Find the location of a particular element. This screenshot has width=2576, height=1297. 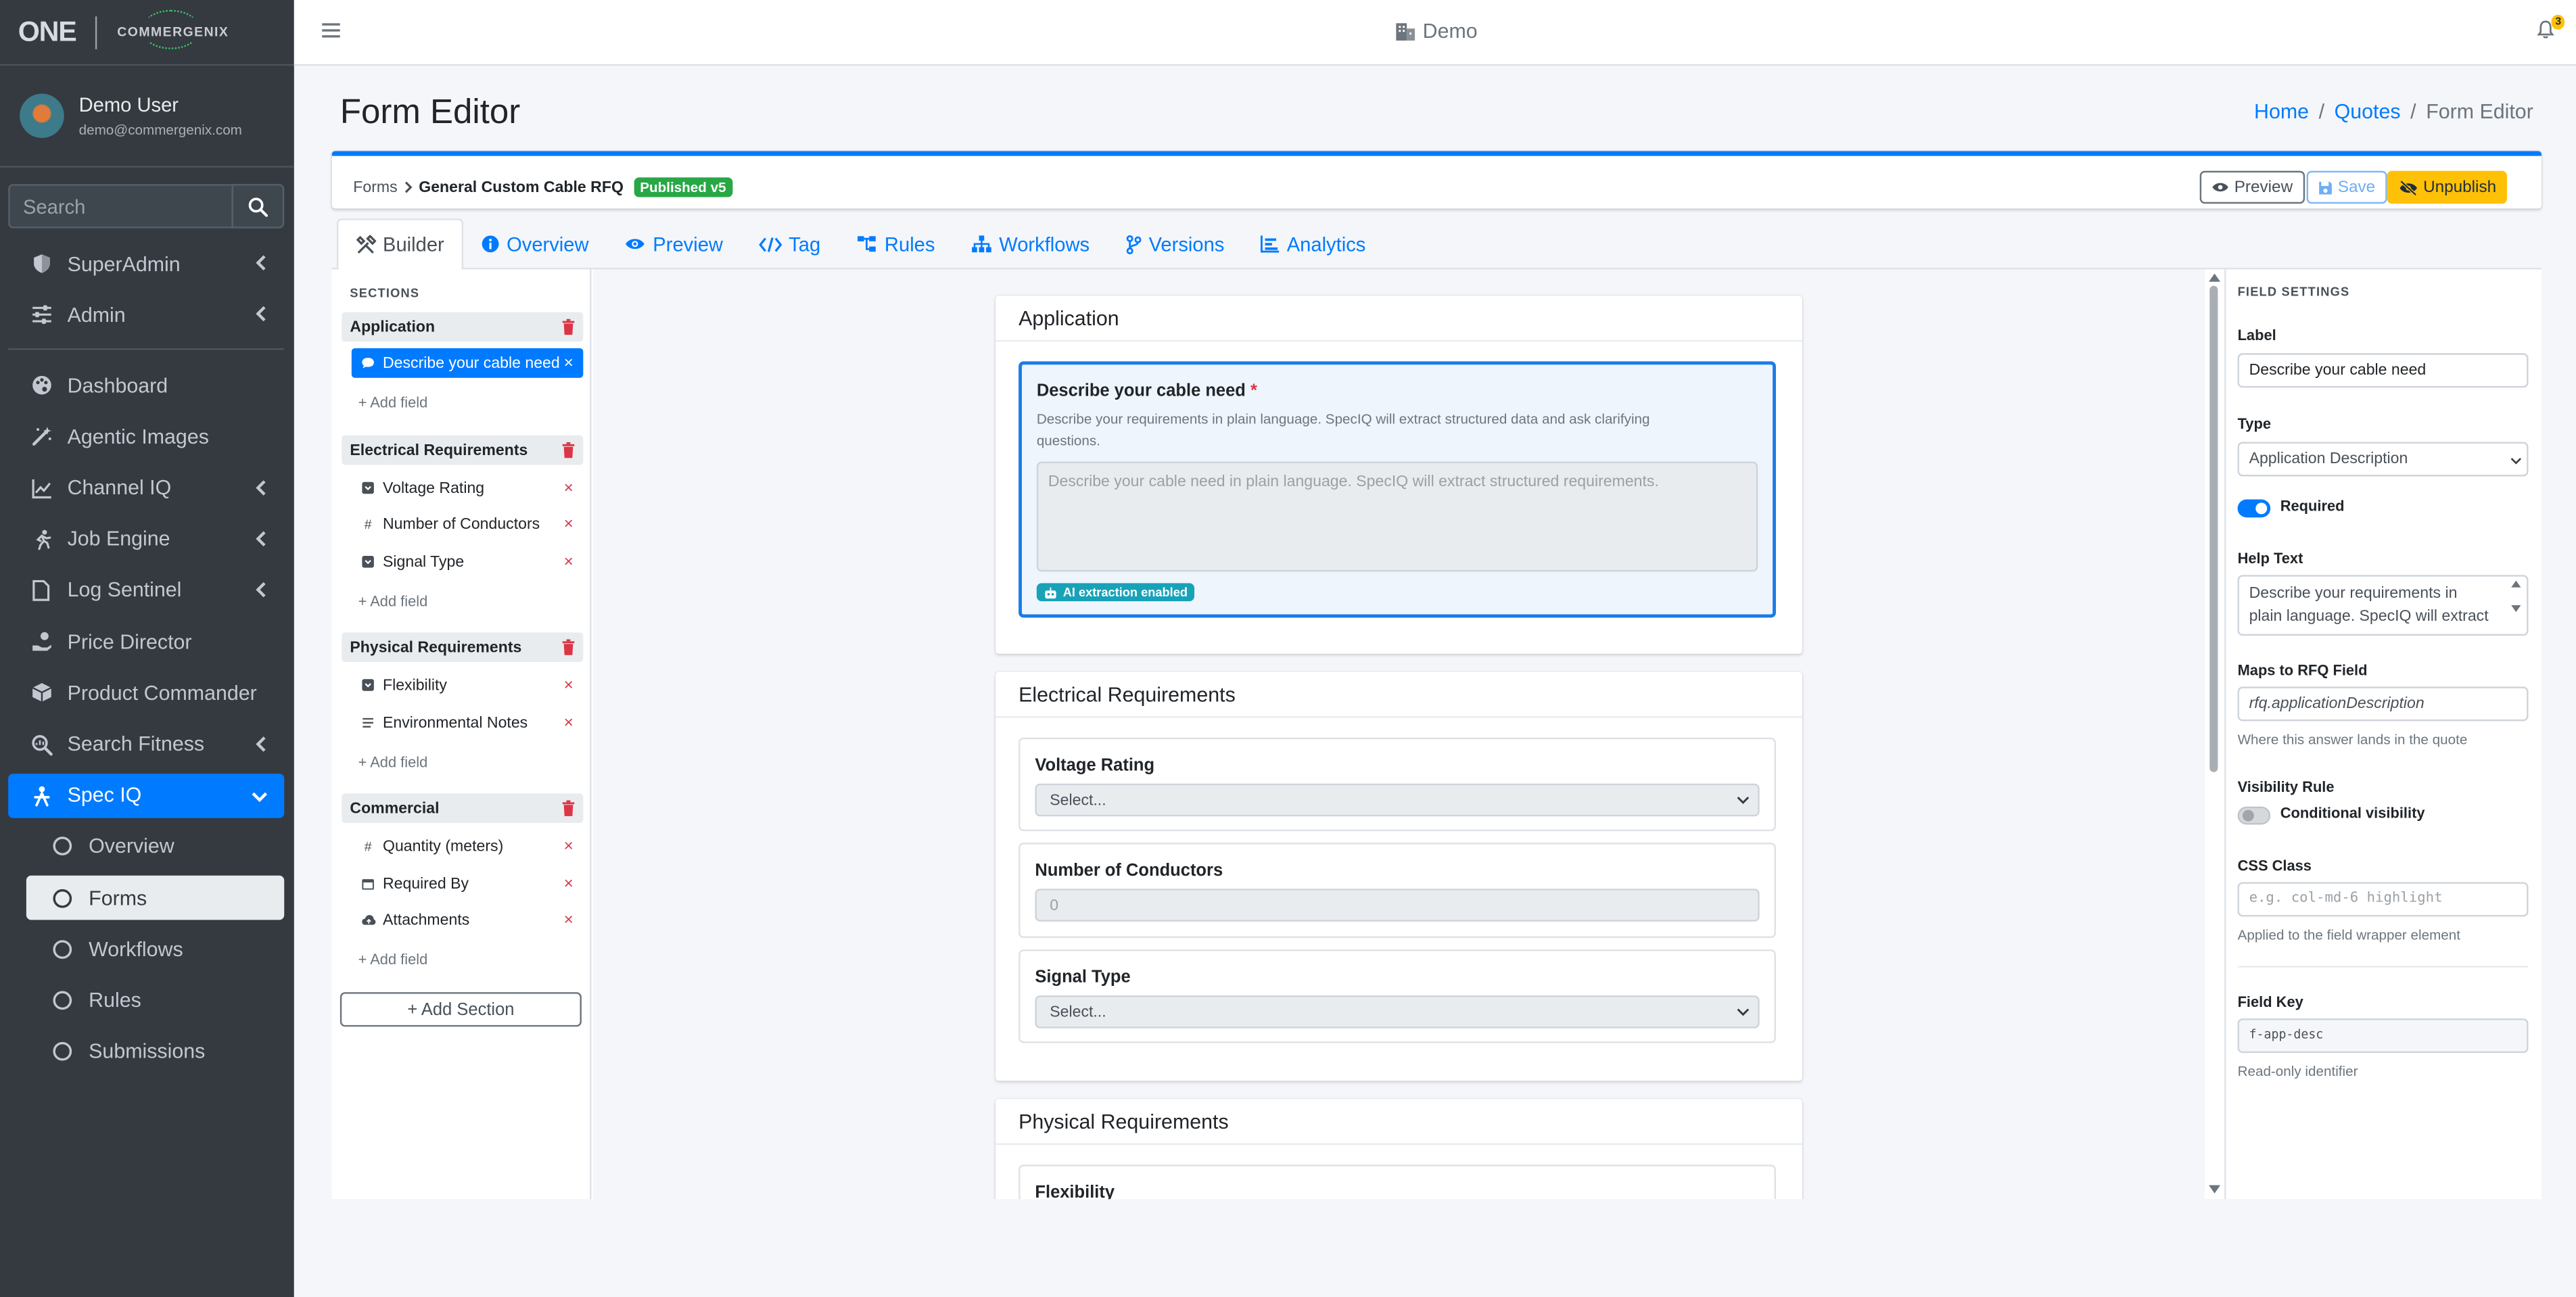

sidebar-subitem-forms: Forms is located at coordinates (155, 897).